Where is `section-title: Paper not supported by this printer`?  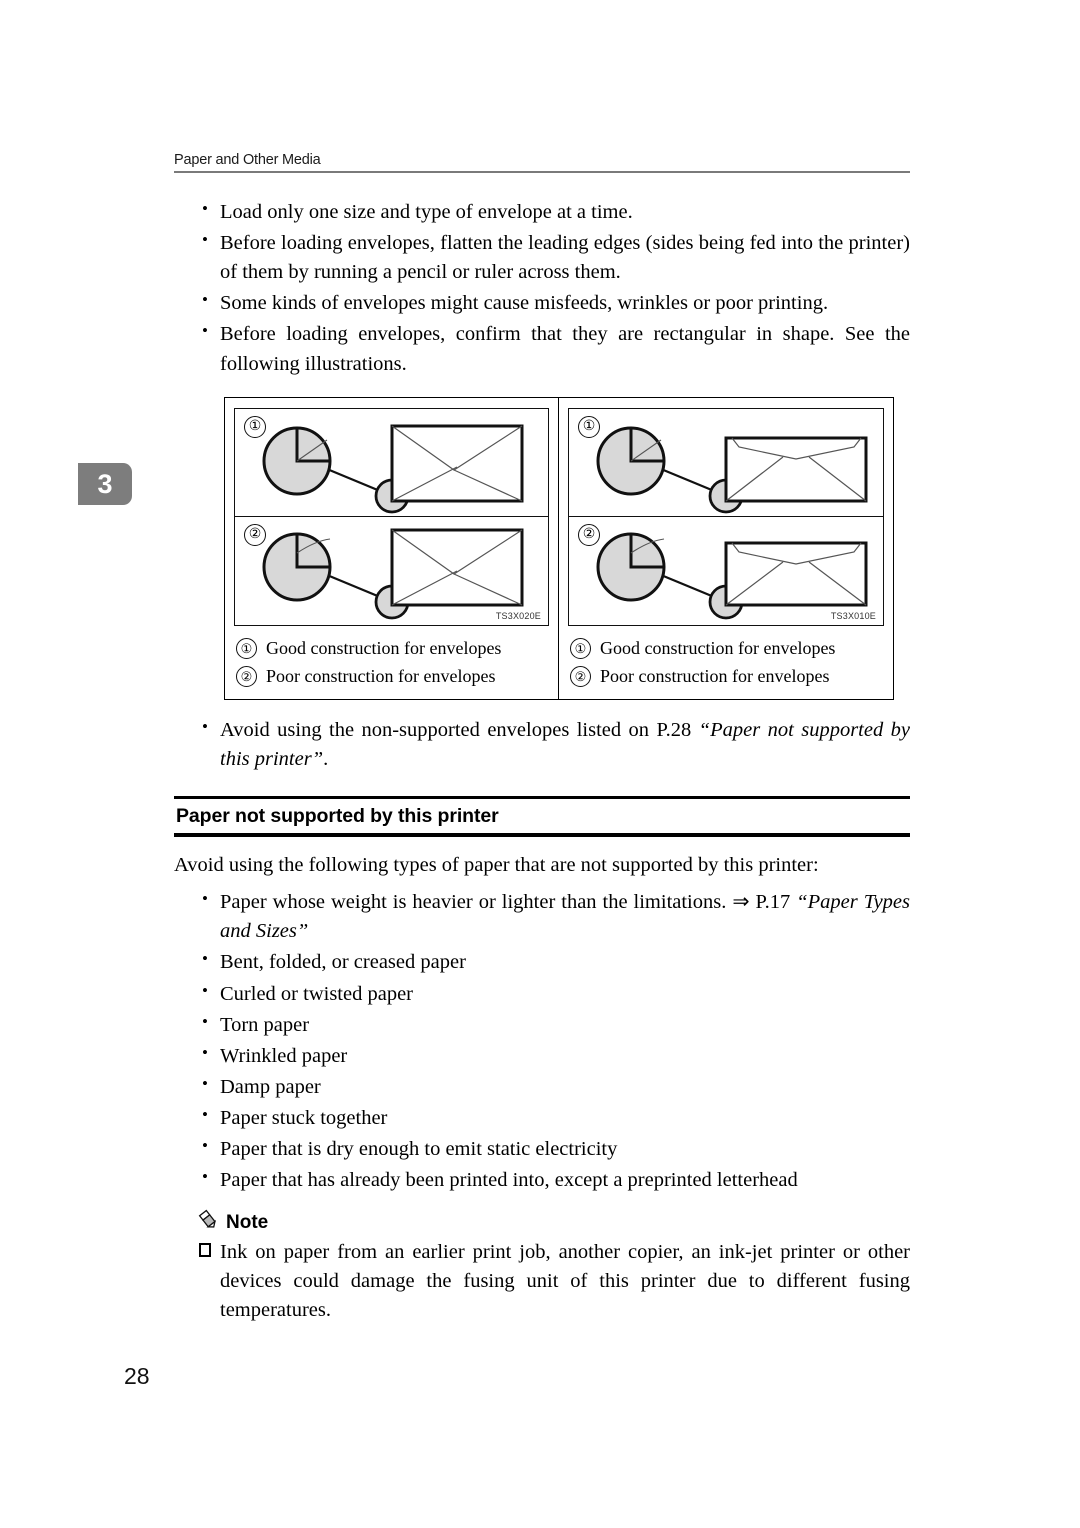 section-title: Paper not supported by this printer is located at coordinates (337, 816).